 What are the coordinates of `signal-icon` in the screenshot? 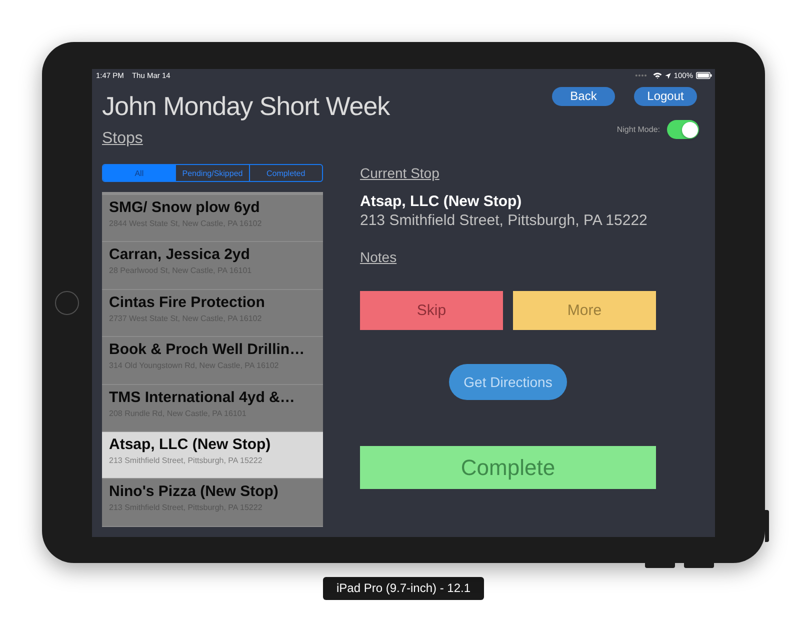 It's located at (640, 75).